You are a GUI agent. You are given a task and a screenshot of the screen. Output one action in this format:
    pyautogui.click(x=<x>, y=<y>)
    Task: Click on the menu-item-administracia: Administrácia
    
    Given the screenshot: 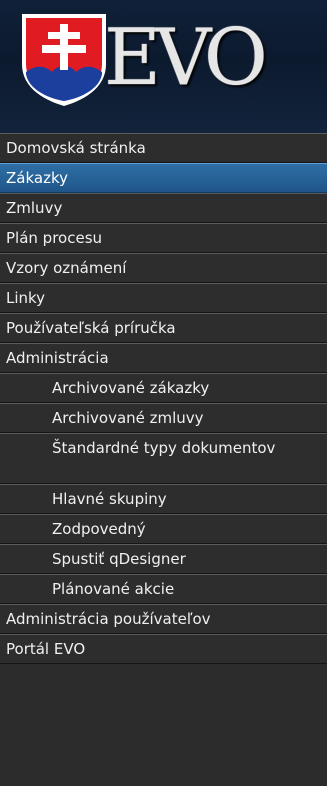 What is the action you would take?
    pyautogui.click(x=163, y=358)
    